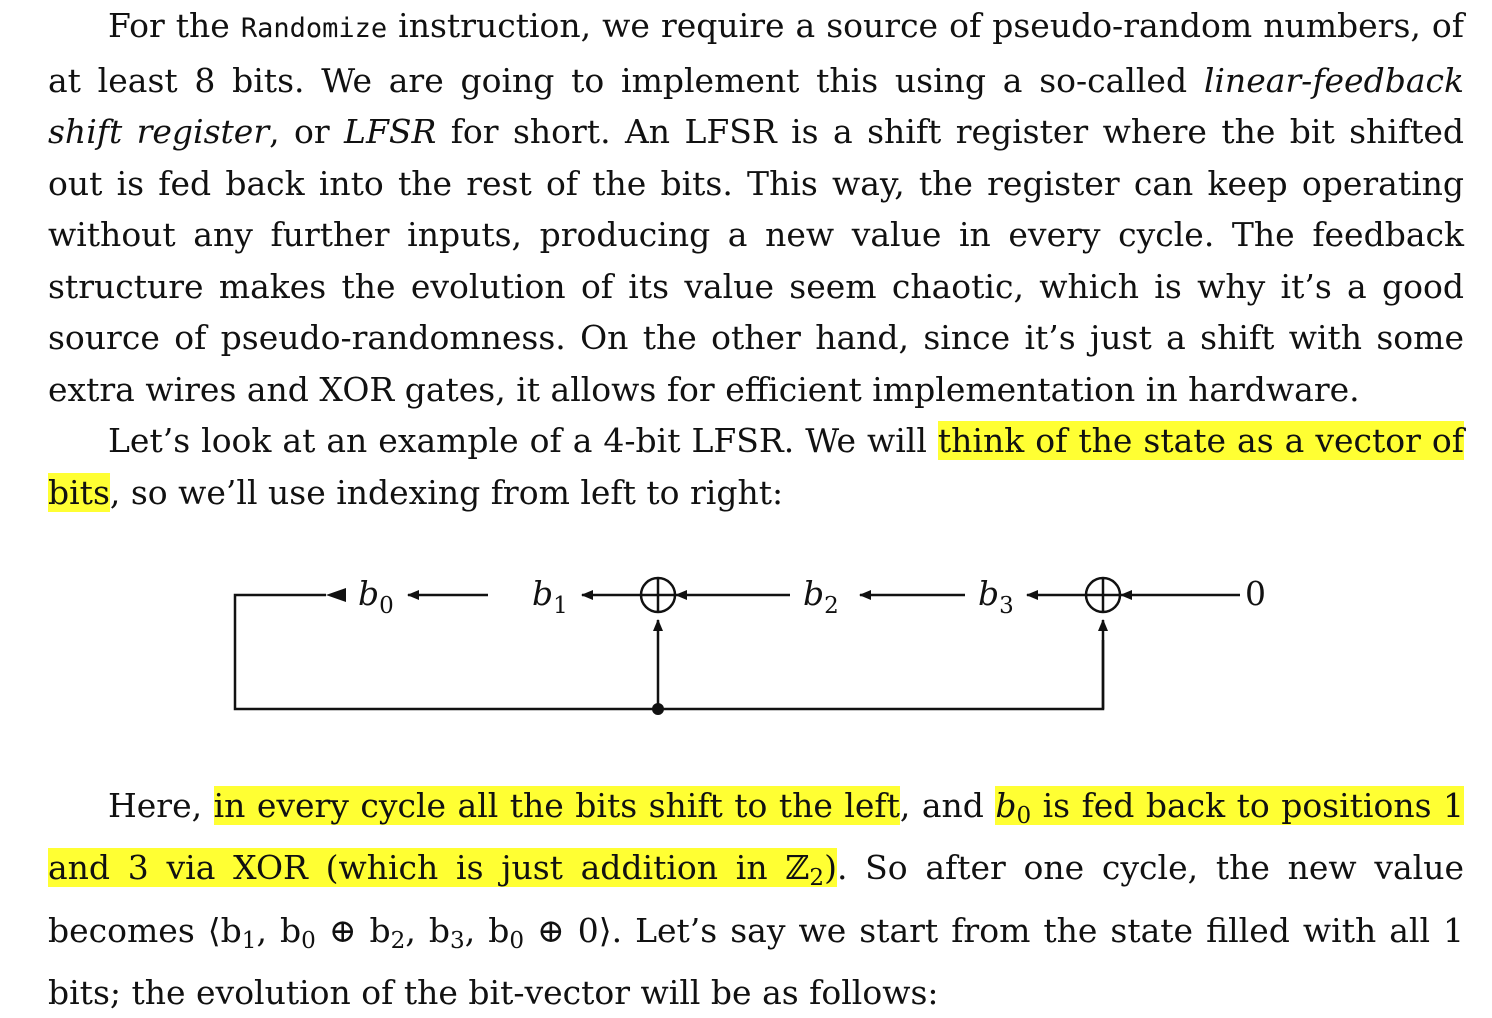  Describe the element at coordinates (376, 596) in the screenshot. I see `label-b0: b0` at that location.